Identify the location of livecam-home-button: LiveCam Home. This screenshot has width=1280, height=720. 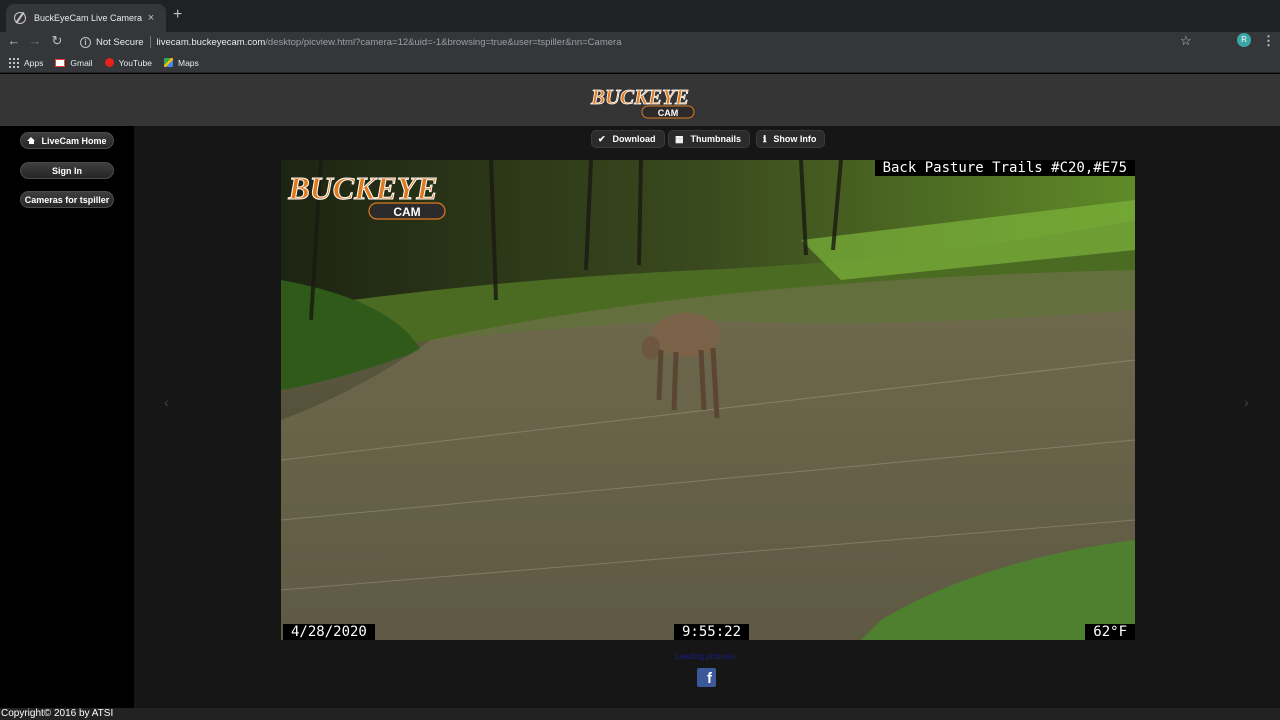
(67, 140).